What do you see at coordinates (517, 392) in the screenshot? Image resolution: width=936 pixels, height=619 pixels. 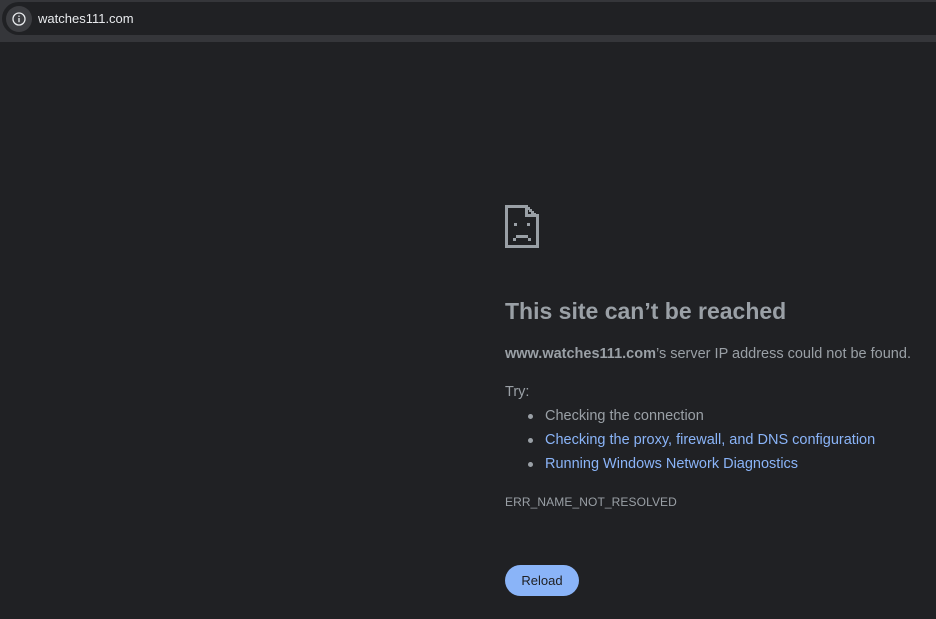 I see `try-label: Try:` at bounding box center [517, 392].